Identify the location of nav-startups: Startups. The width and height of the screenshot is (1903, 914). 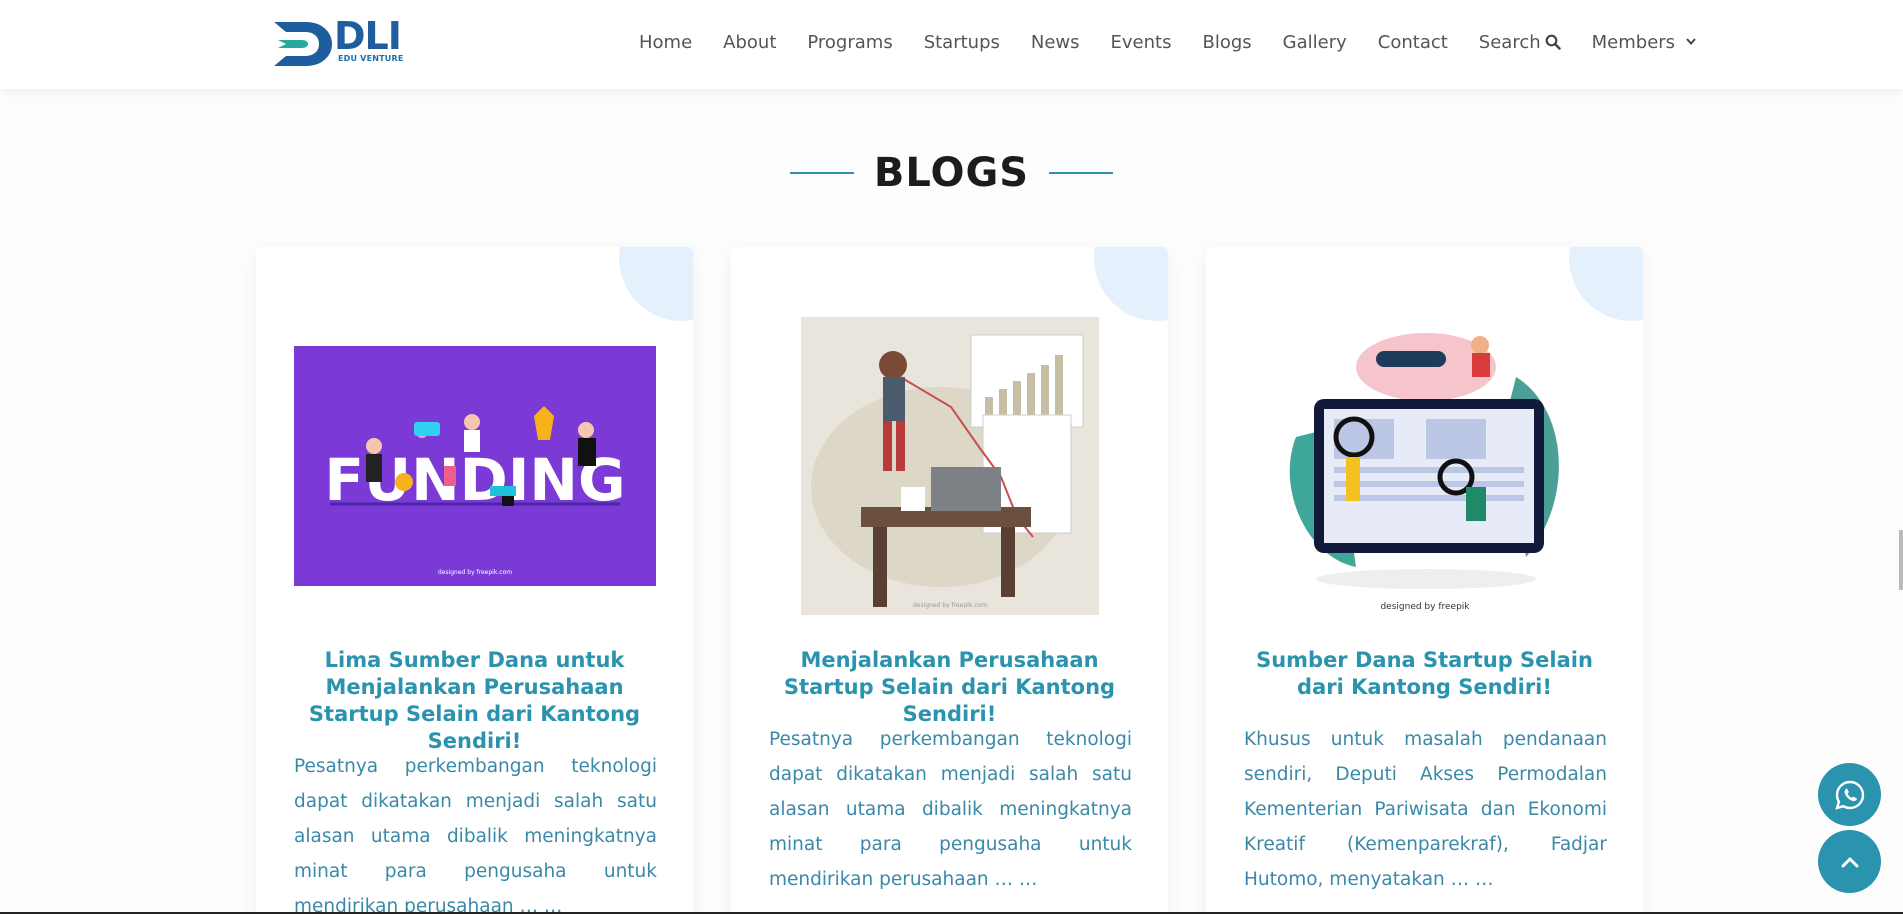
(962, 42).